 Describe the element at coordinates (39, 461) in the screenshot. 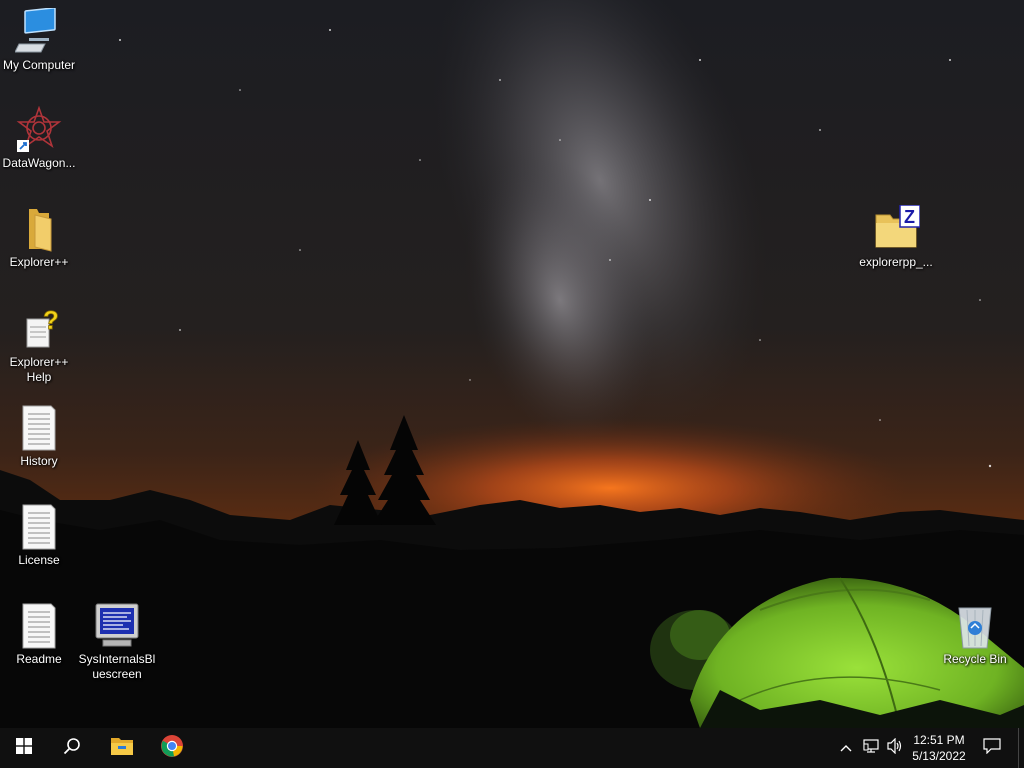

I see `desktop-icon-label: History` at that location.